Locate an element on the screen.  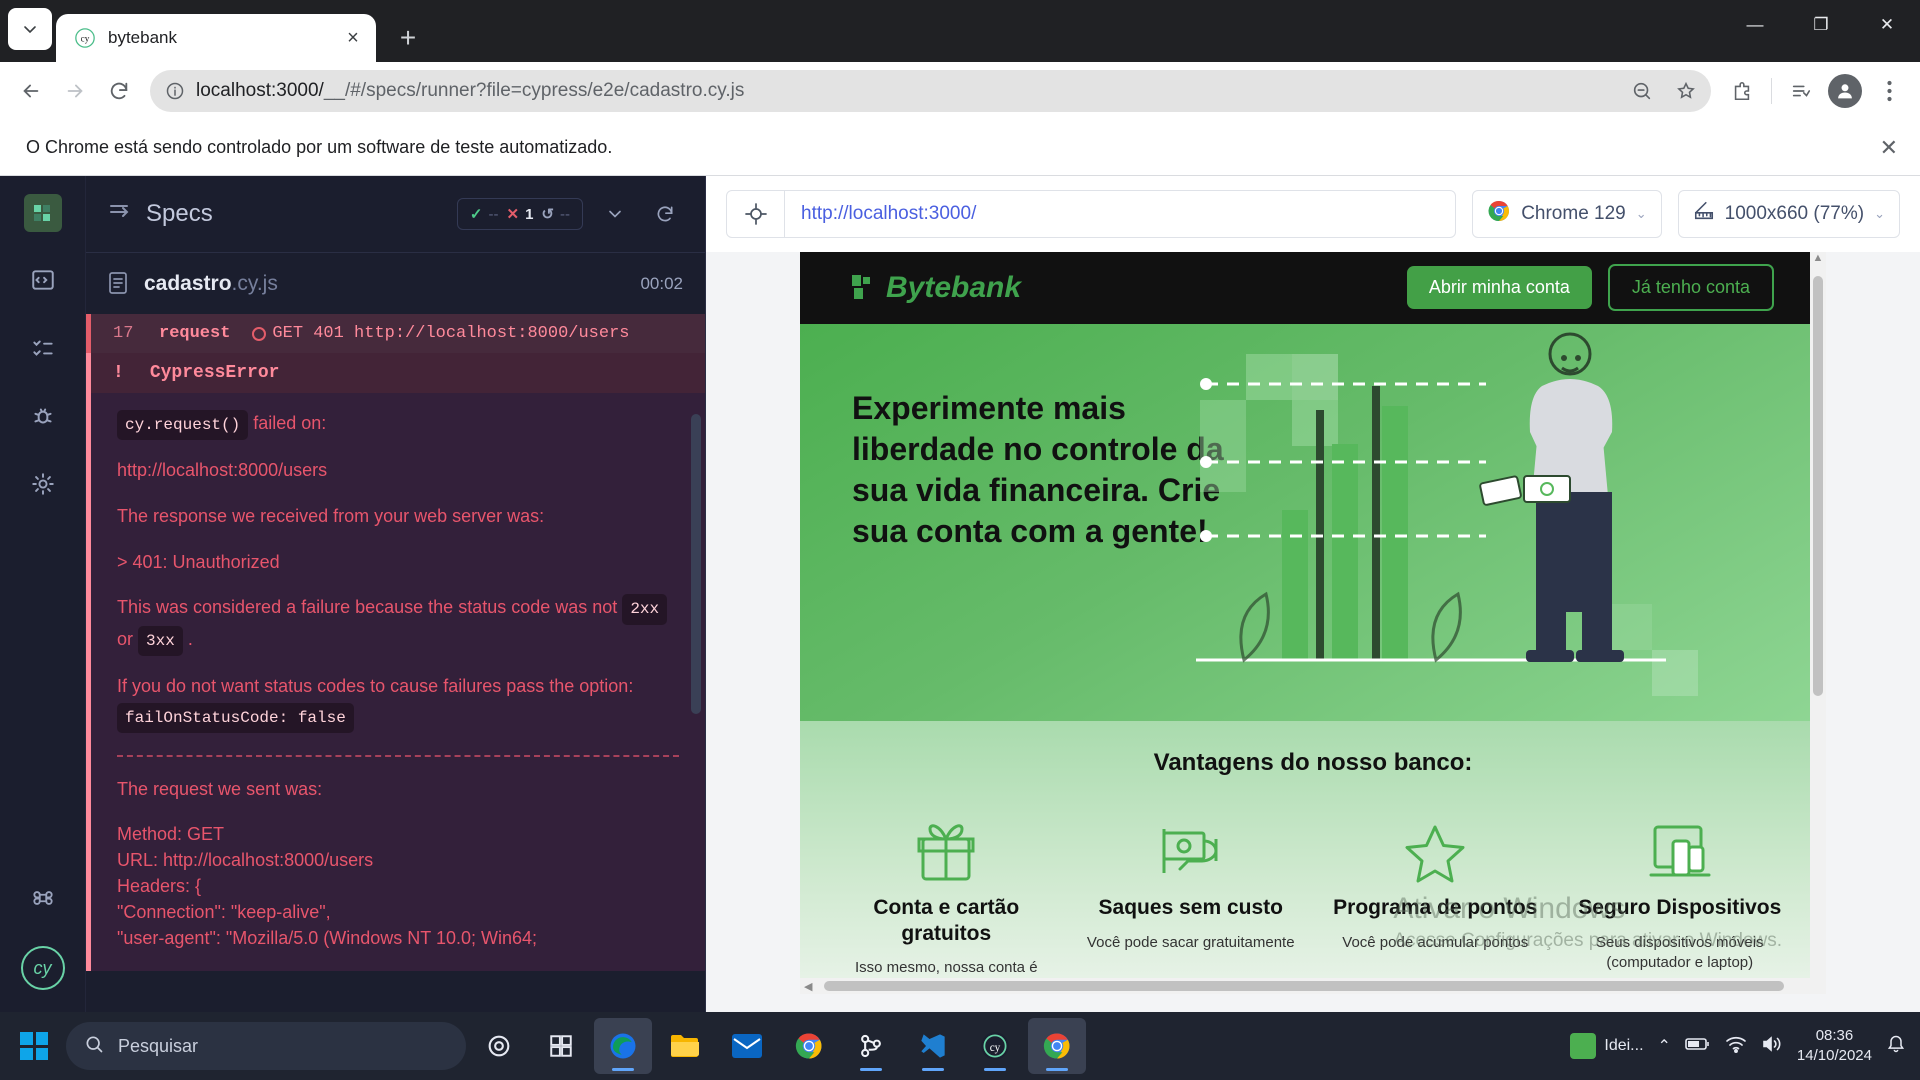
zoom-out-icon is located at coordinates (1642, 91).